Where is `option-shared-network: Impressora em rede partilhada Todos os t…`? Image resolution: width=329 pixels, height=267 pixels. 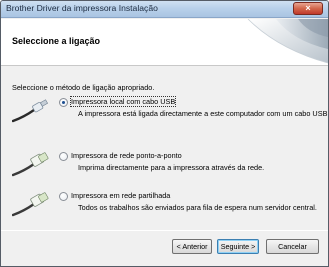
option-shared-network: Impressora em rede partilhada Todos os t… is located at coordinates (164, 207).